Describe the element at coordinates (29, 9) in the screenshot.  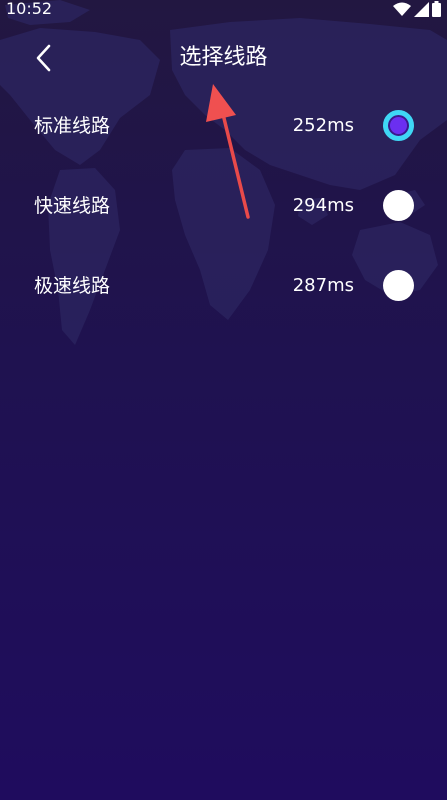
I see `status-time: 10:52` at that location.